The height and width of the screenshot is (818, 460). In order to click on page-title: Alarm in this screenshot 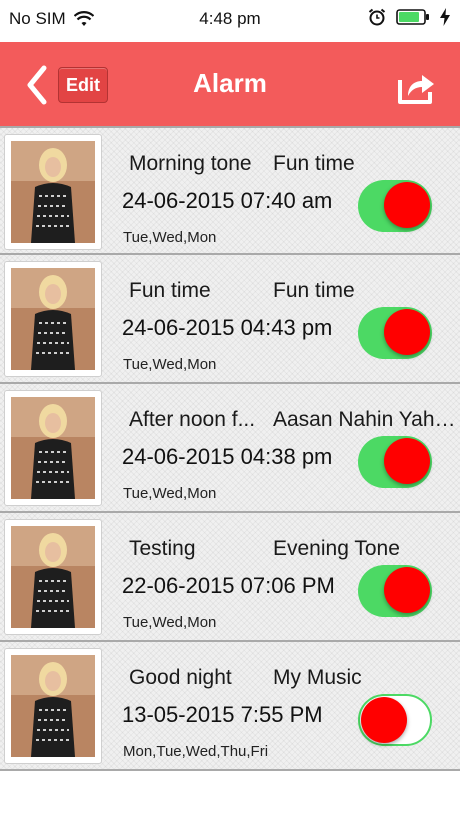, I will do `click(230, 83)`.